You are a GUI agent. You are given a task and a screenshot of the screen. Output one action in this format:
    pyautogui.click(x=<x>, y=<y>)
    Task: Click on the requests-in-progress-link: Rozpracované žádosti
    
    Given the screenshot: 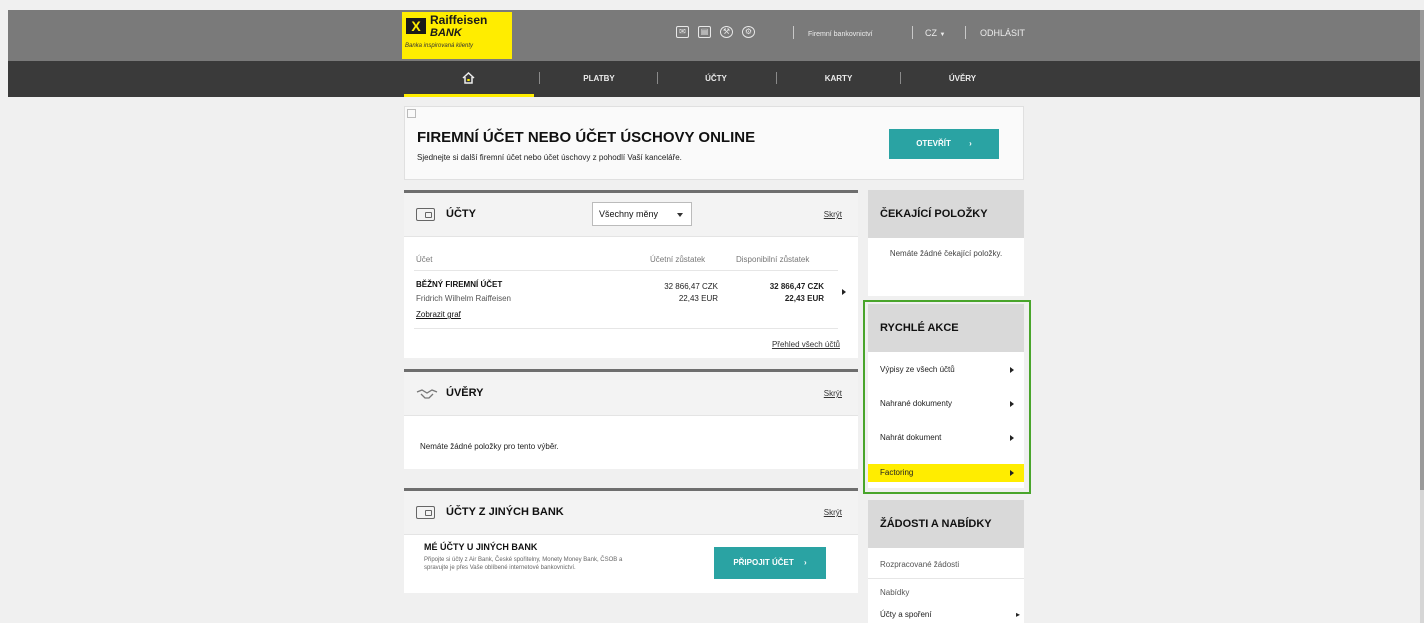 What is the action you would take?
    pyautogui.click(x=919, y=564)
    